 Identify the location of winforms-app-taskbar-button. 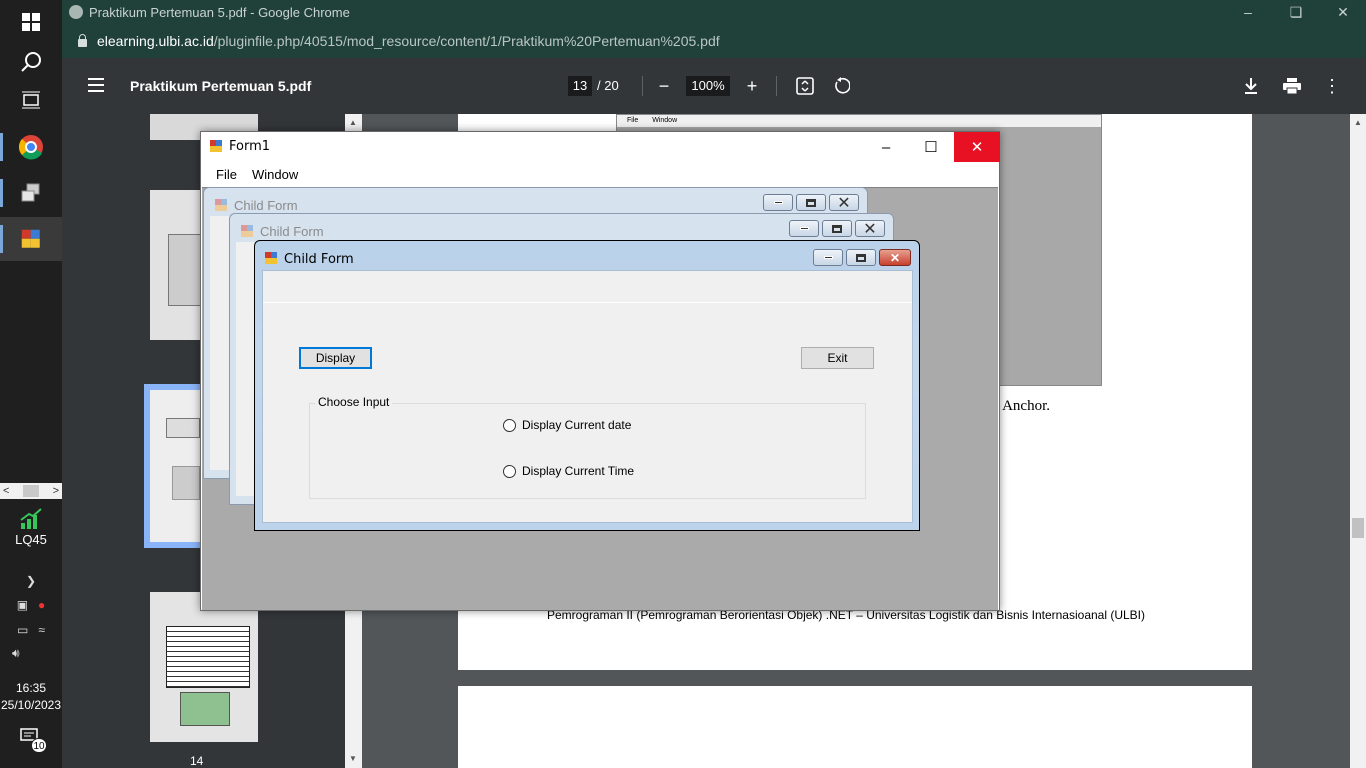
(31, 239).